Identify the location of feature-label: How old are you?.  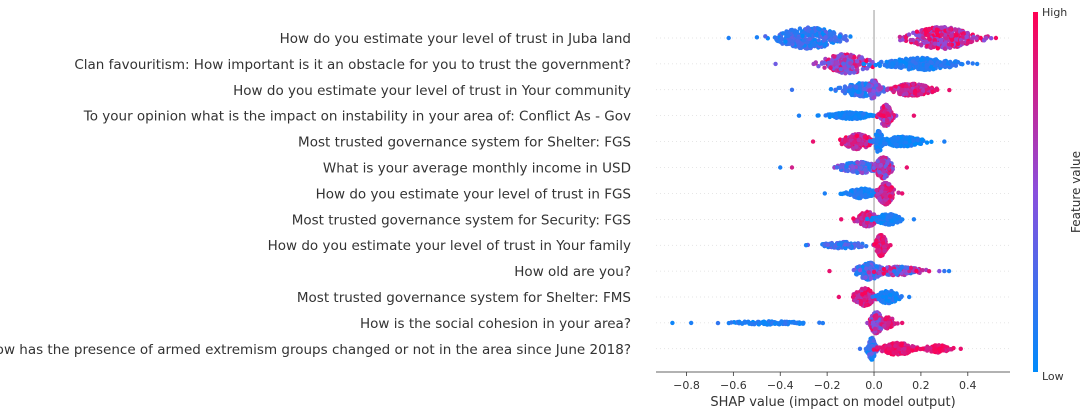
(572, 272).